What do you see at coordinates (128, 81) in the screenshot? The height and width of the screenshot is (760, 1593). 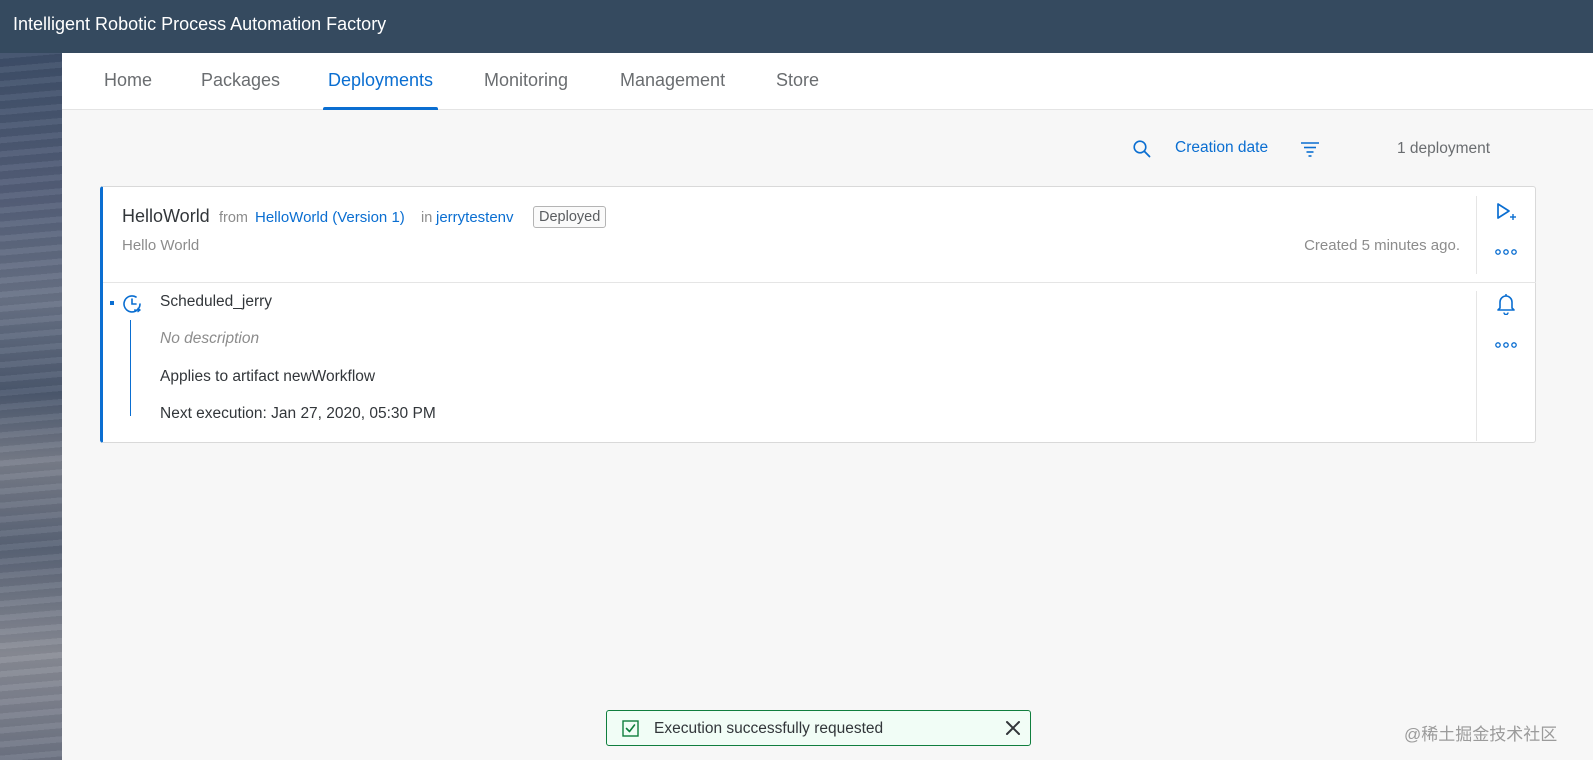 I see `tab-home: Home` at bounding box center [128, 81].